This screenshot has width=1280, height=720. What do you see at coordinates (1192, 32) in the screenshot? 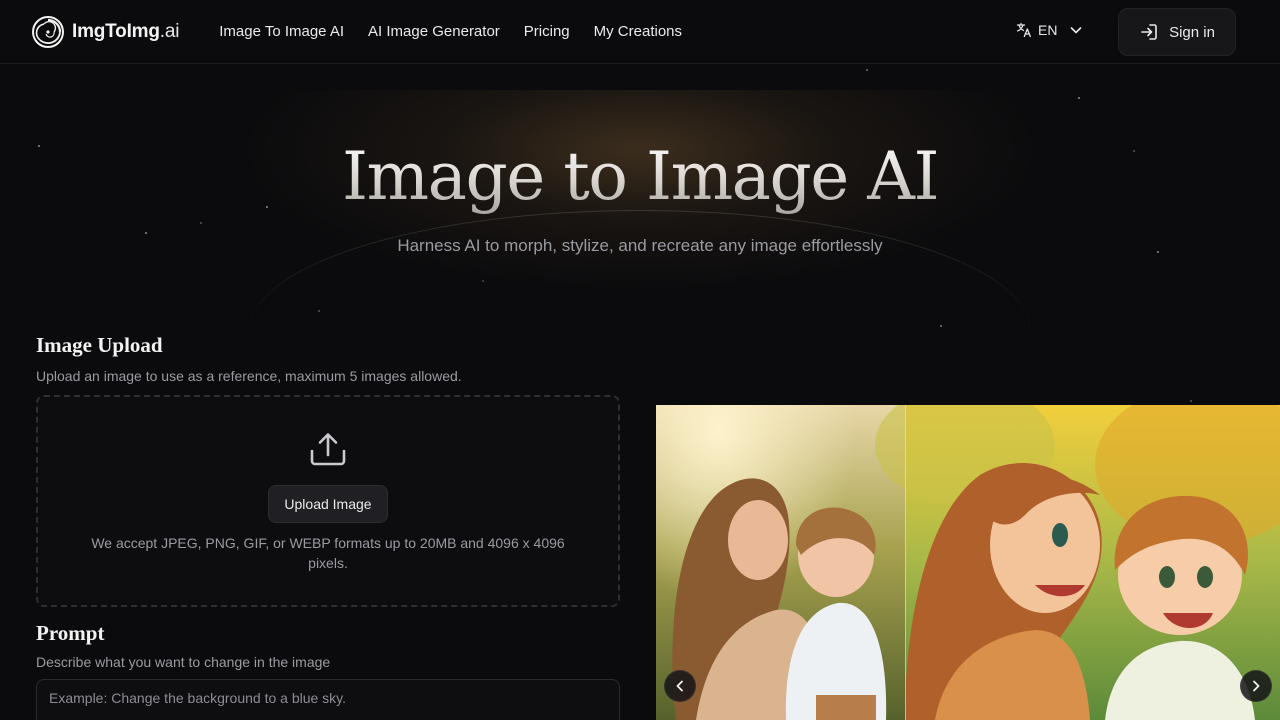
I see `sign-in-label: Sign in` at bounding box center [1192, 32].